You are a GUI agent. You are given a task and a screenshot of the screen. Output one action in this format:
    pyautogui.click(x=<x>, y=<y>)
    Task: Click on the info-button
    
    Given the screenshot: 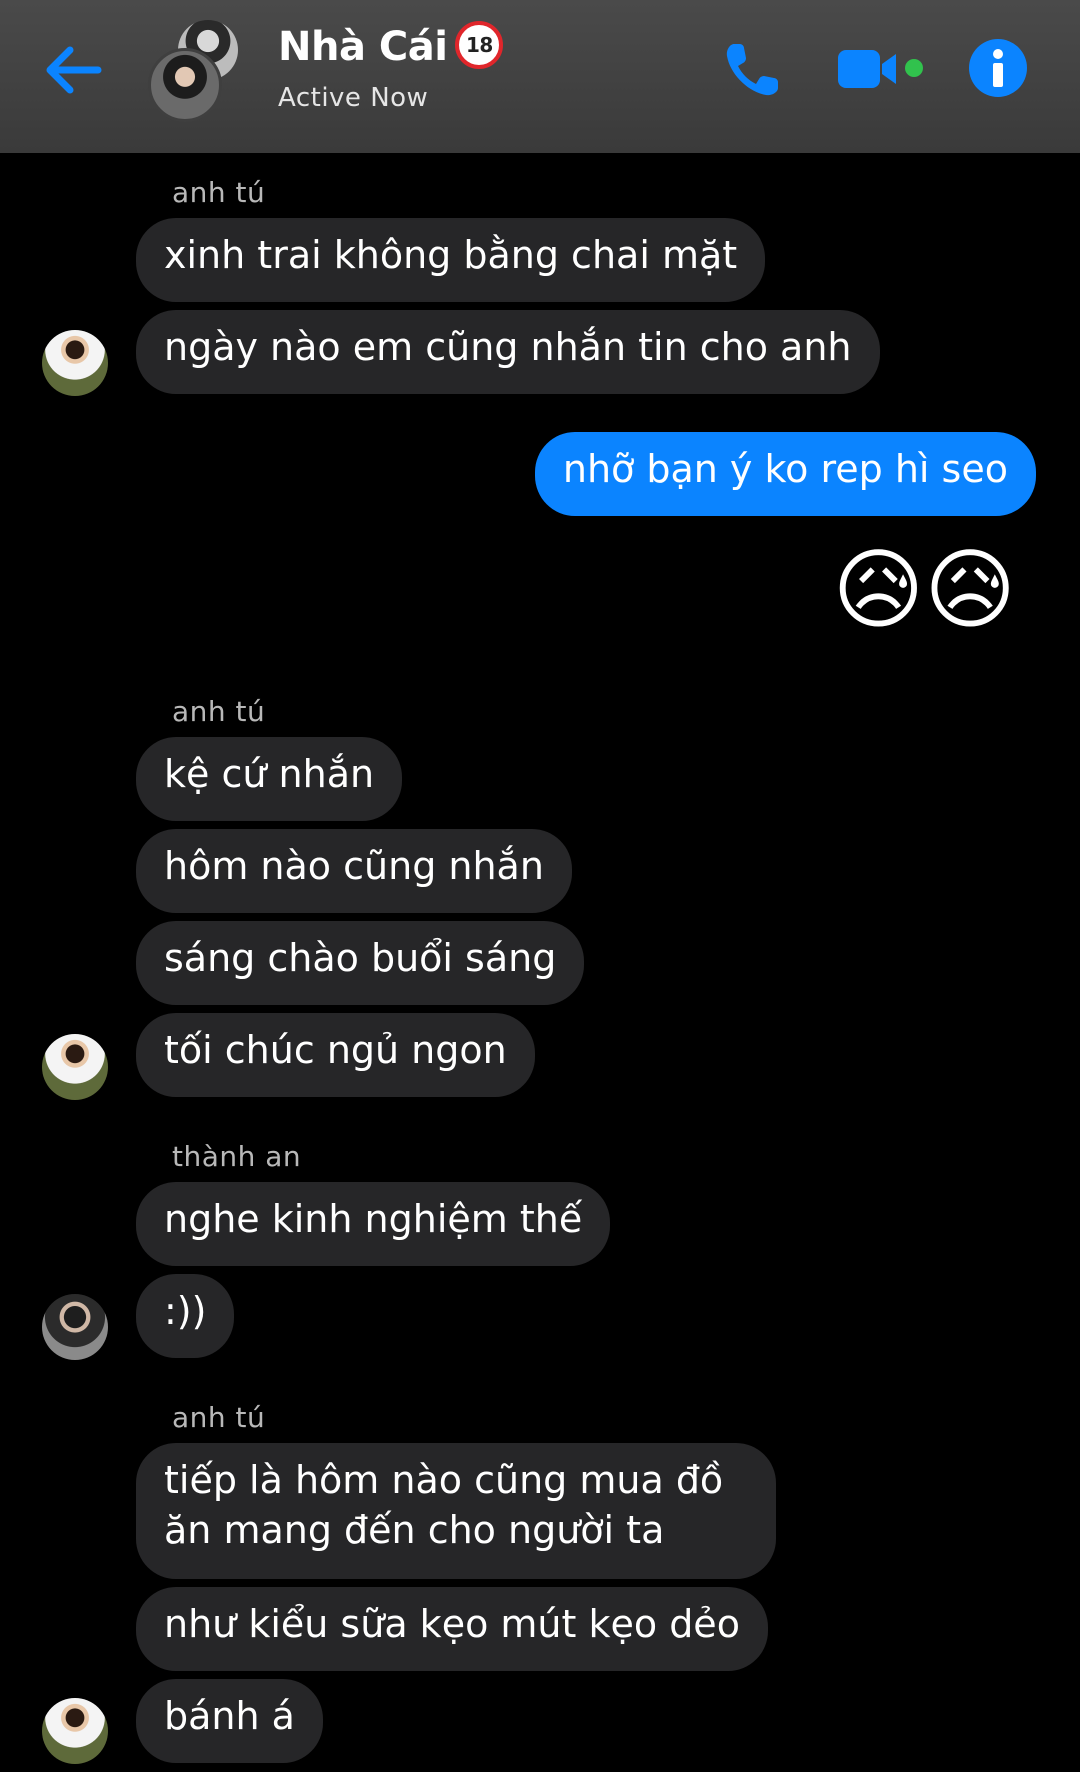 What is the action you would take?
    pyautogui.click(x=998, y=68)
    